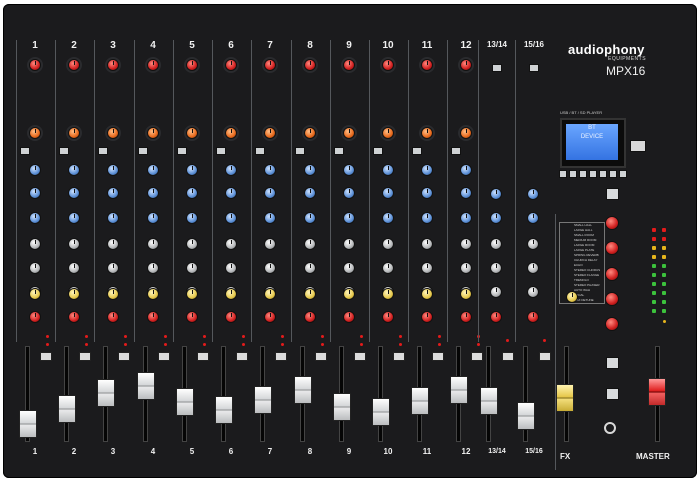 The height and width of the screenshot is (482, 700). Describe the element at coordinates (565, 398) in the screenshot. I see `fx-fader` at that location.